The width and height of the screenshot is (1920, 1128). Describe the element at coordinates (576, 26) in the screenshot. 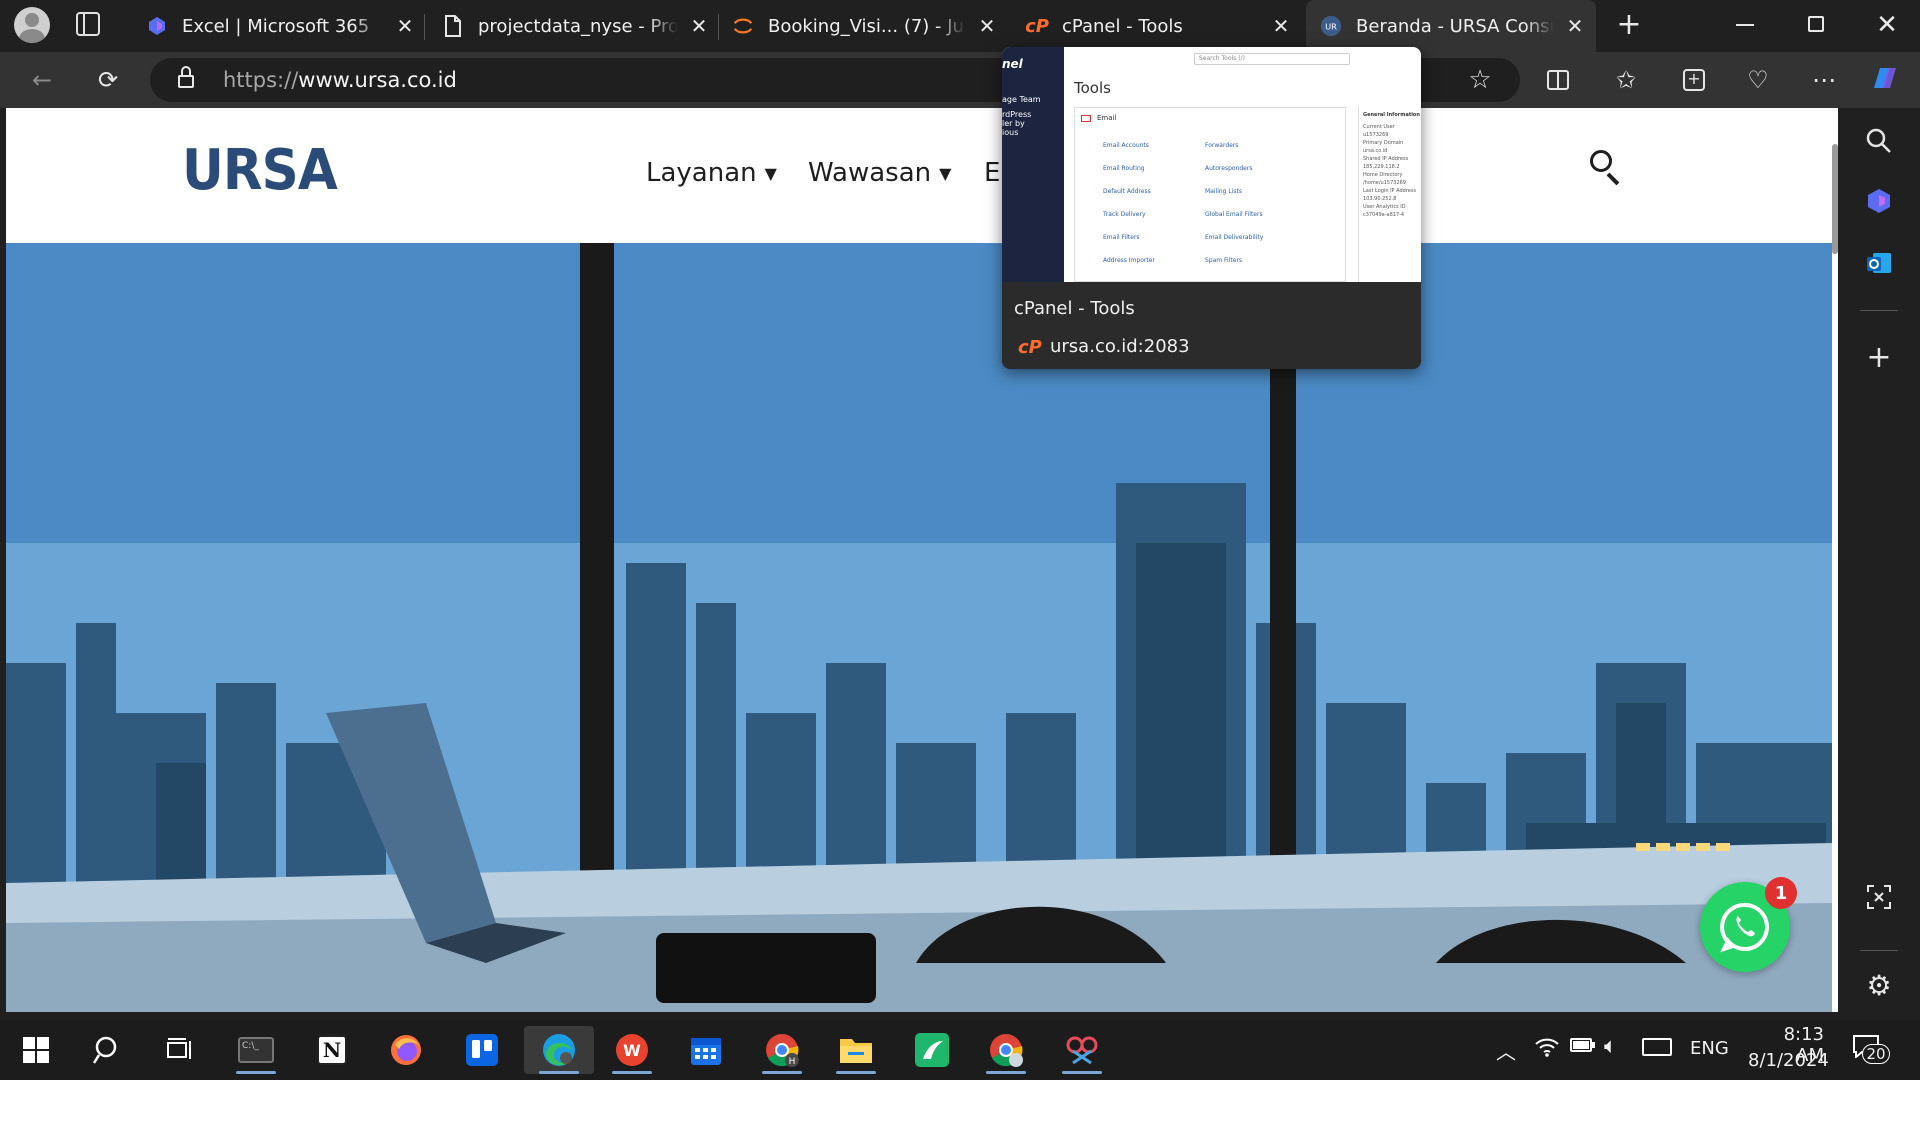

I see `tab-projectdata: projectdata_nyse - Proje ✕` at that location.